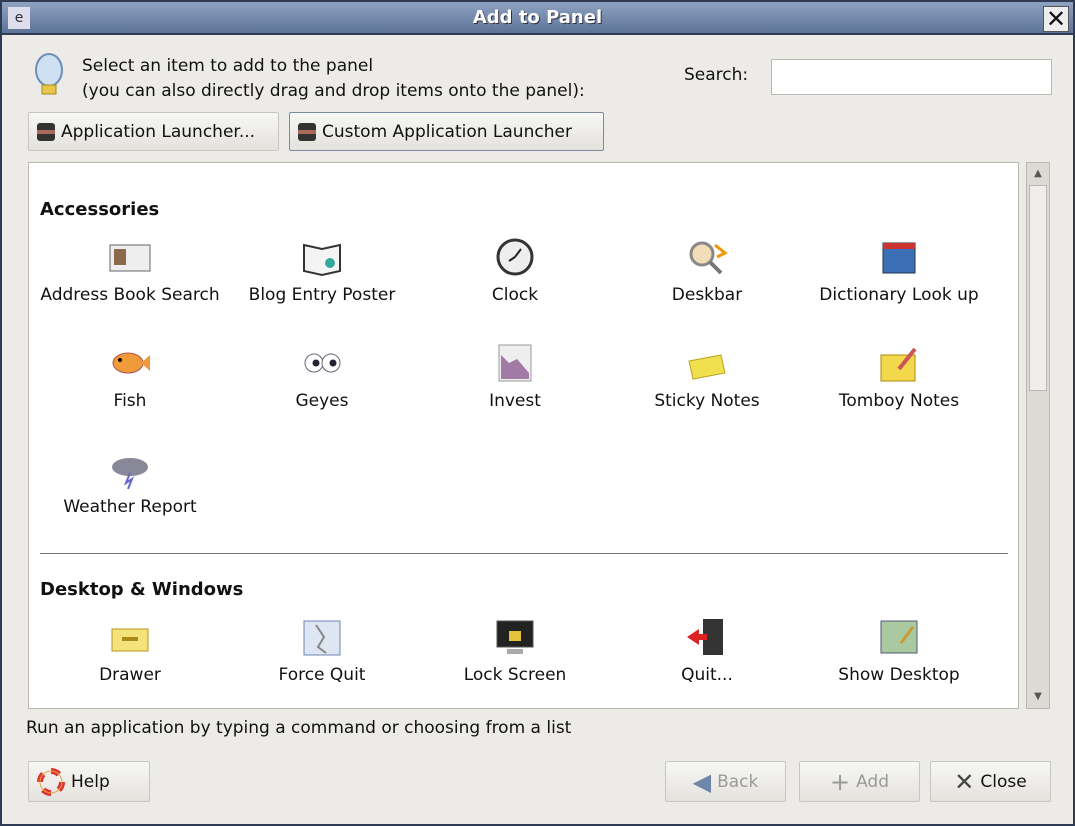 This screenshot has width=1075, height=826. Describe the element at coordinates (1038, 288) in the screenshot. I see `scrollbar-thumb` at that location.